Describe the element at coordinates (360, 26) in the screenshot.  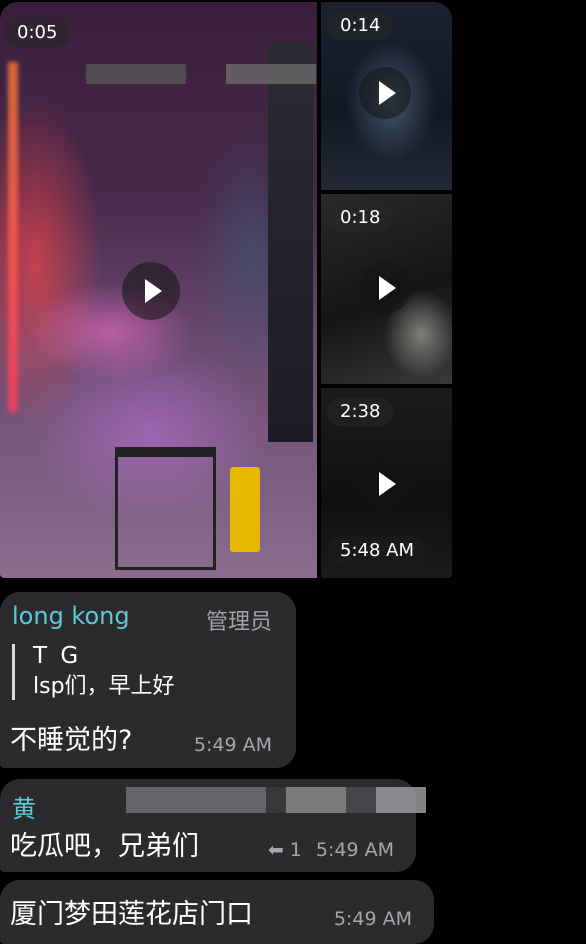
I see `video-duration-badge: 0:14` at that location.